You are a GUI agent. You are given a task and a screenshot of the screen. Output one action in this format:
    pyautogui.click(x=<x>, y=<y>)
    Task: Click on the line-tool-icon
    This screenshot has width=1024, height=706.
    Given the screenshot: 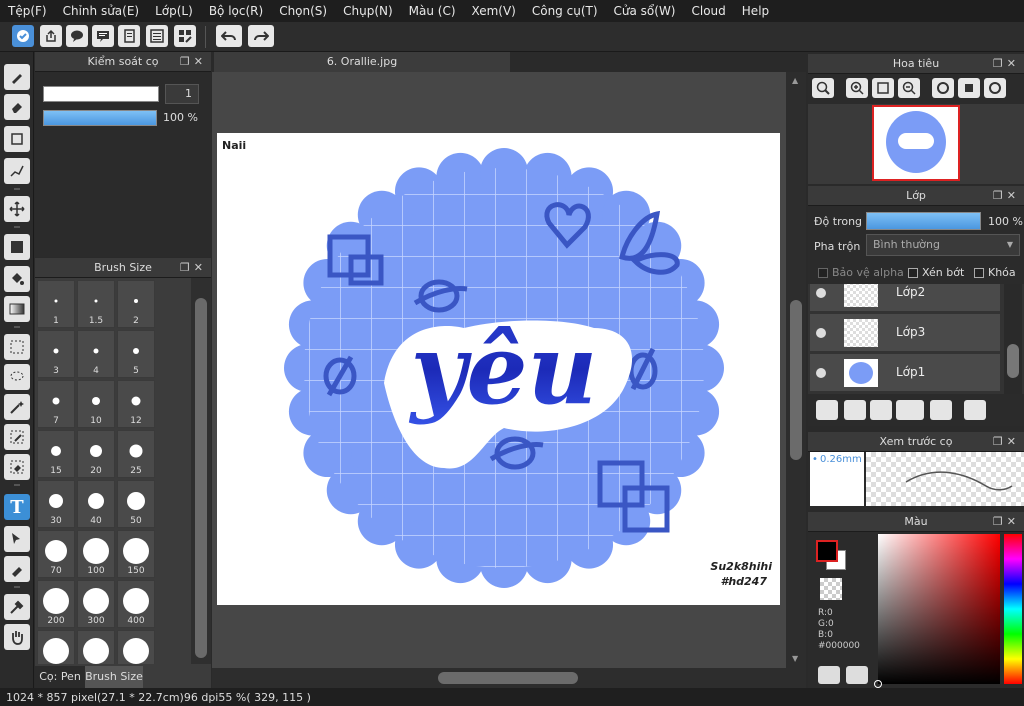 What is the action you would take?
    pyautogui.click(x=17, y=171)
    